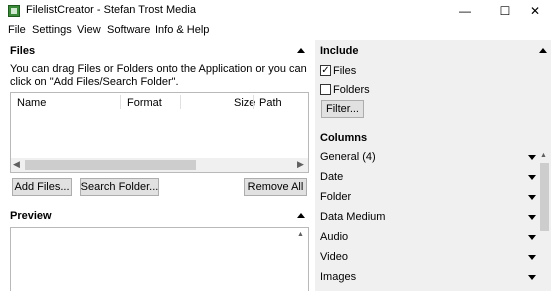 The image size is (551, 291). I want to click on column-header-format: Format, so click(144, 103).